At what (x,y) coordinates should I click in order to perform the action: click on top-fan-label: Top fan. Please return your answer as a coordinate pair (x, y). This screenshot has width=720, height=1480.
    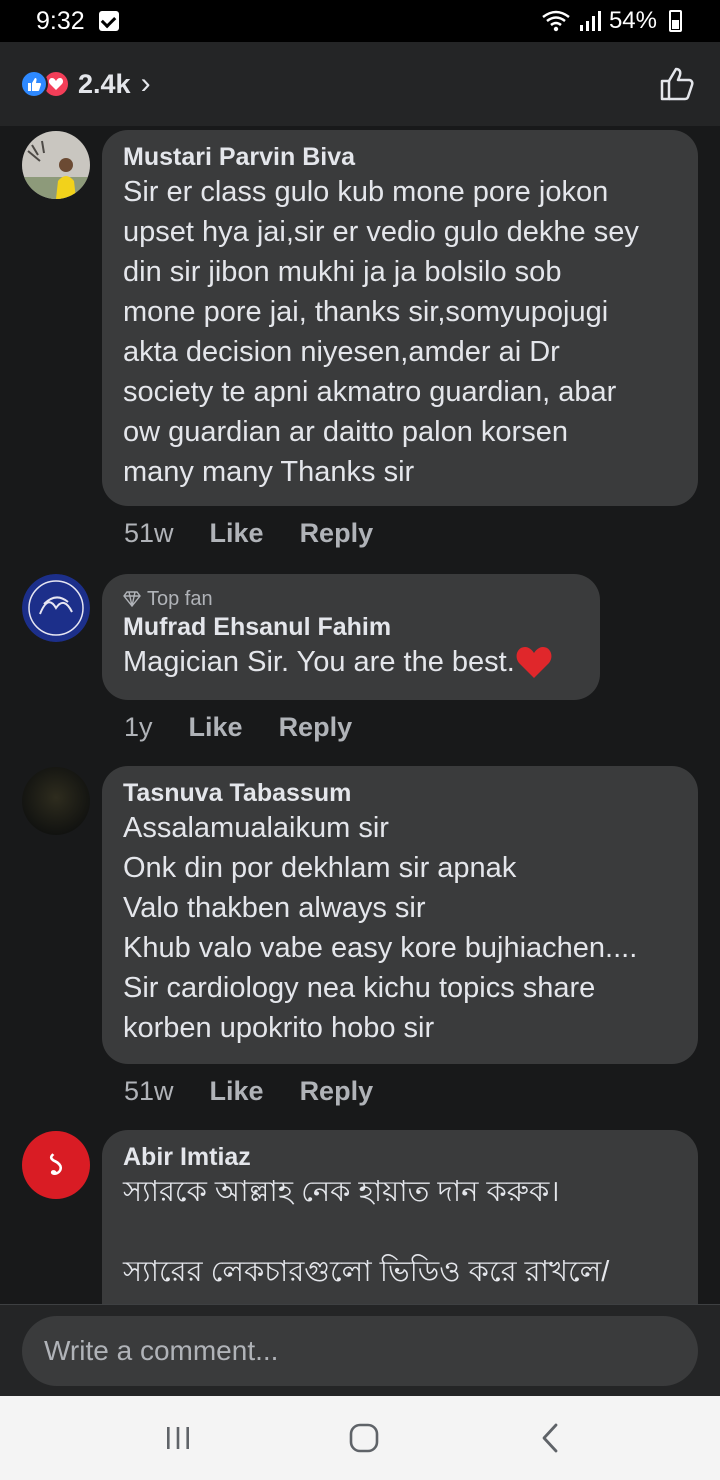
    Looking at the image, I should click on (180, 599).